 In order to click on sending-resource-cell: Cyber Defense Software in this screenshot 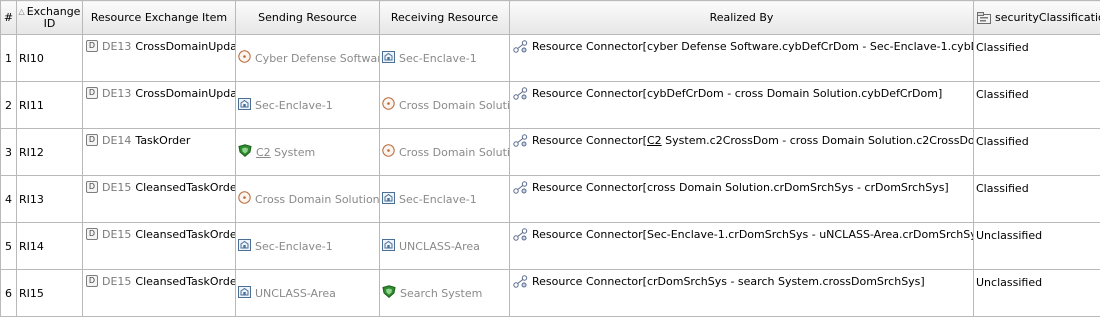, I will do `click(307, 58)`.